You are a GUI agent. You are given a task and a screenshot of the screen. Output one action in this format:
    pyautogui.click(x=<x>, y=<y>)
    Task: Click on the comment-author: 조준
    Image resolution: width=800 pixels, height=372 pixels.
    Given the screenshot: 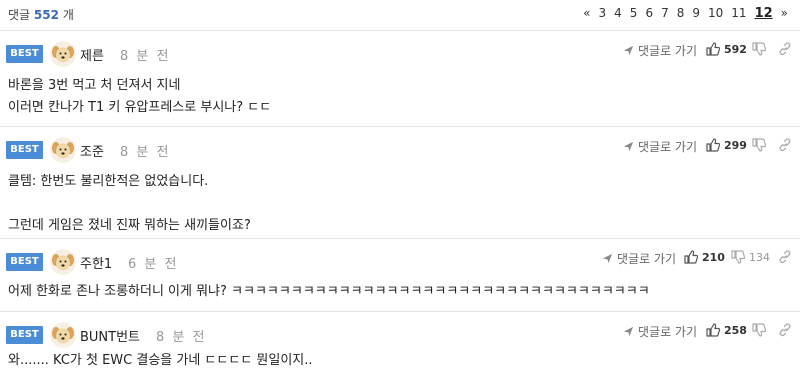 What is the action you would take?
    pyautogui.click(x=92, y=150)
    